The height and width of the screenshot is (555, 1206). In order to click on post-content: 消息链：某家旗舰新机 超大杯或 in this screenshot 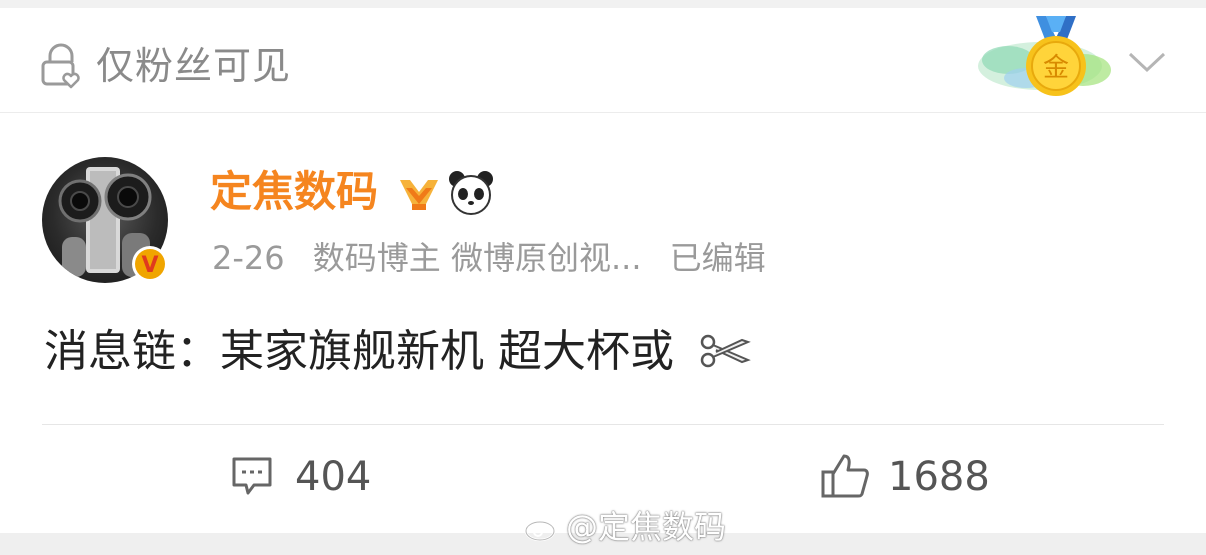, I will do `click(398, 352)`.